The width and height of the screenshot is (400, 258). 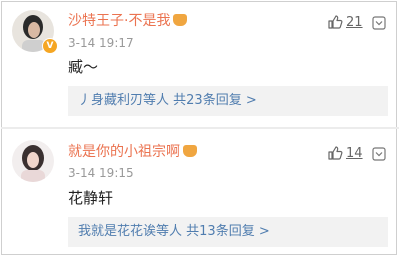 I want to click on avatar, so click(x=33, y=161).